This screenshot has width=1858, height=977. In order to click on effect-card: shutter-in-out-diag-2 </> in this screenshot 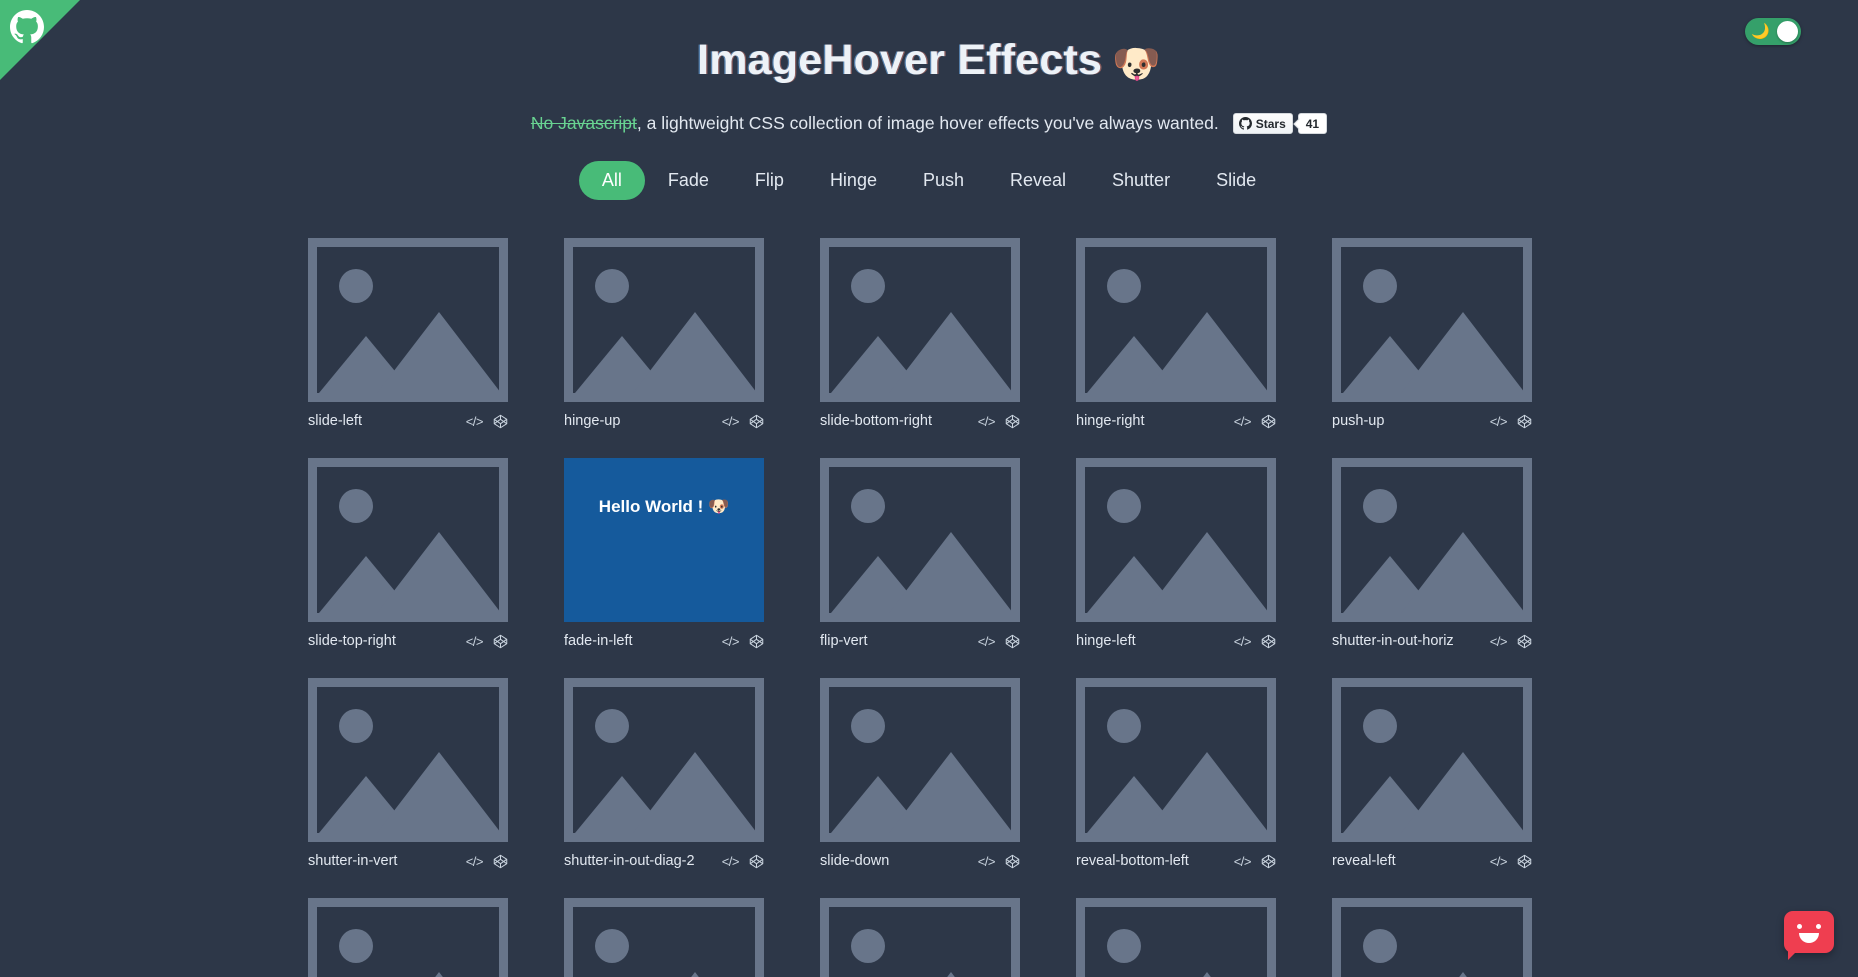, I will do `click(664, 773)`.